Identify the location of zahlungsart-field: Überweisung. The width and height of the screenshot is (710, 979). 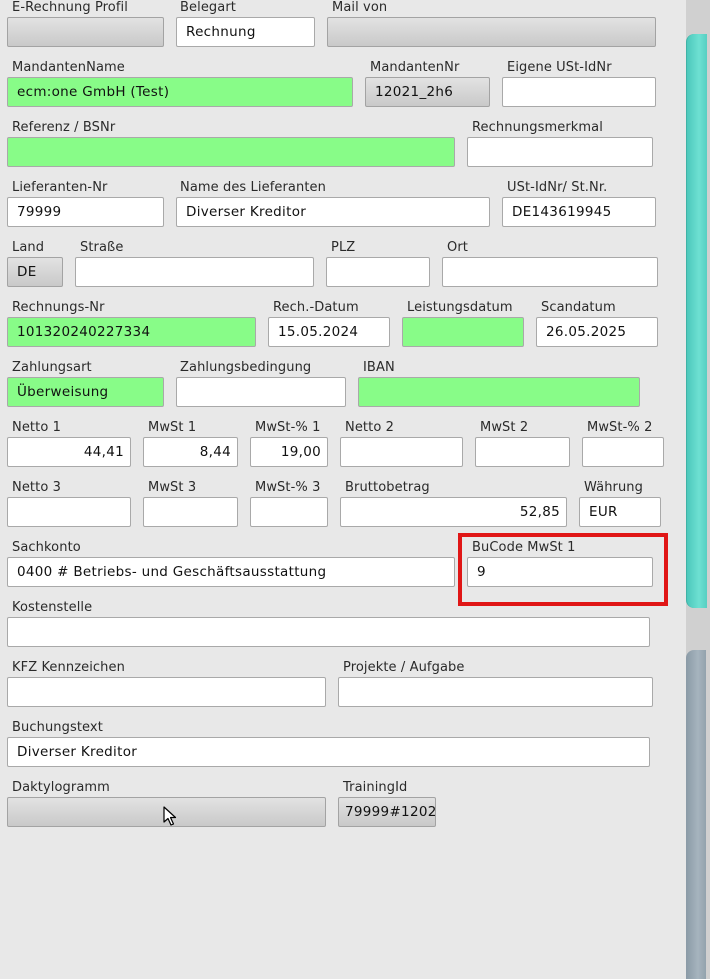
(85, 392).